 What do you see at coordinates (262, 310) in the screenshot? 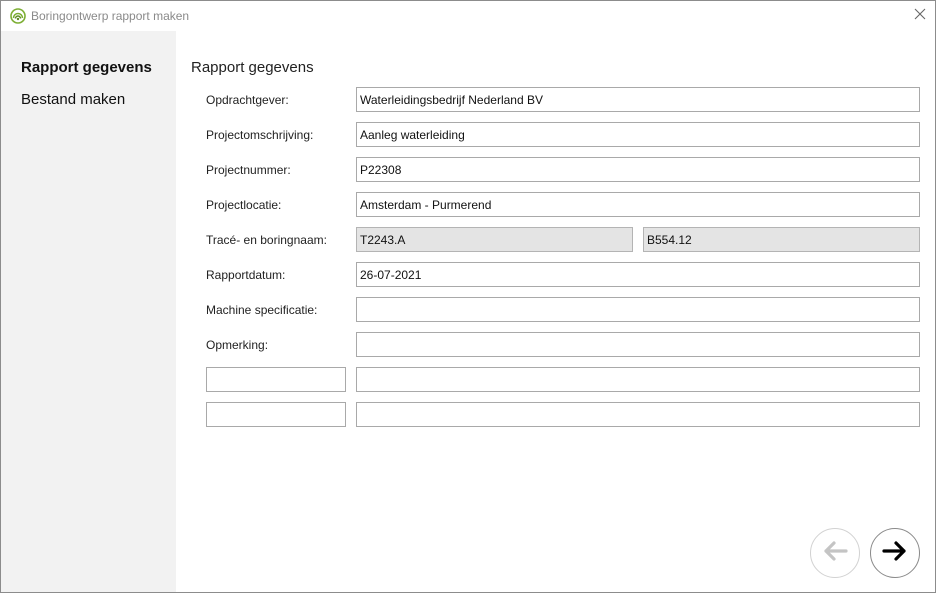
I see `machine-specificatie-label: Machine specificatie:` at bounding box center [262, 310].